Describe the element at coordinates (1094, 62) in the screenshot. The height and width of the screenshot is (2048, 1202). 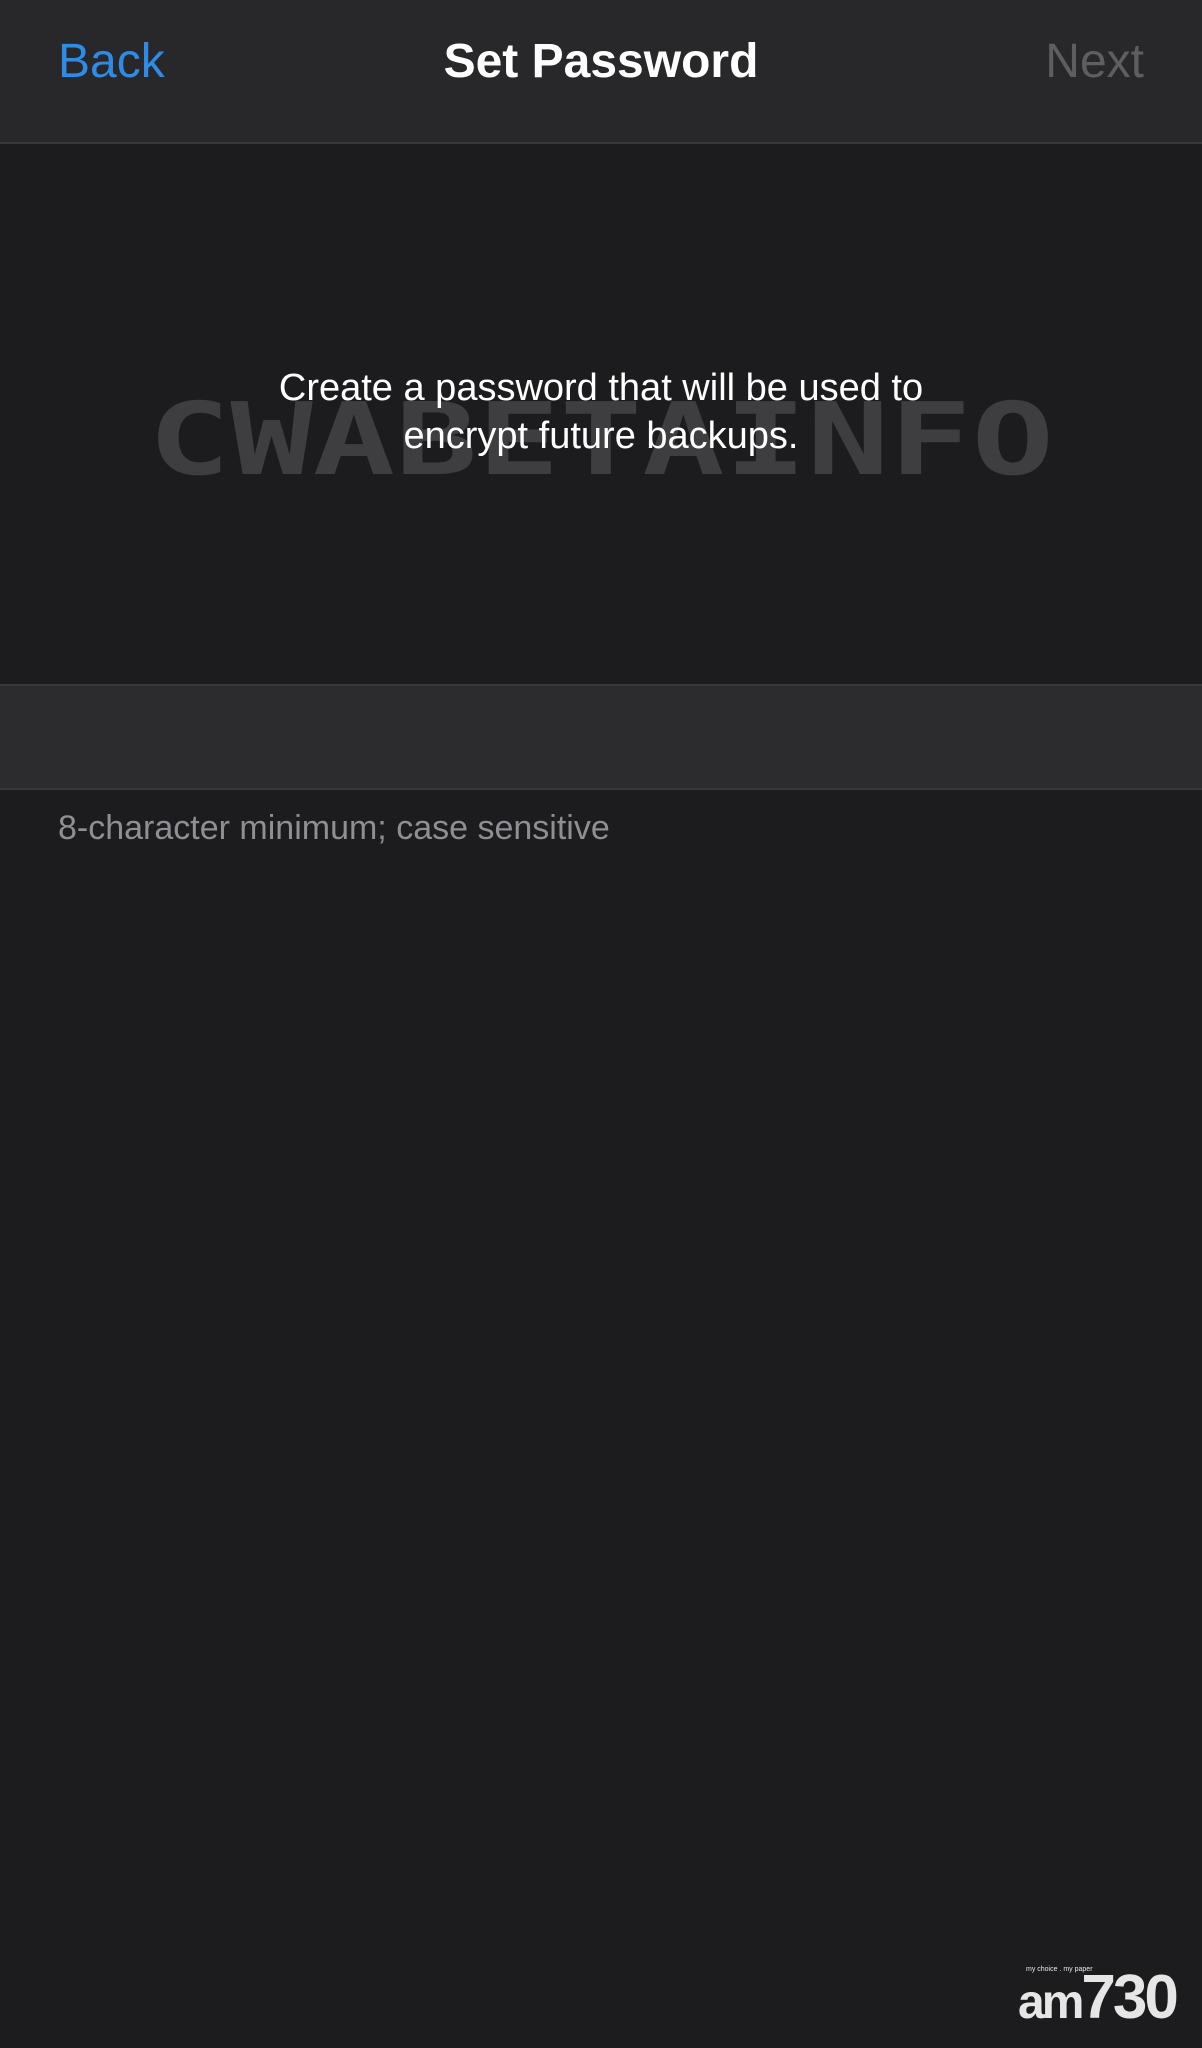
I see `next-button: Next` at that location.